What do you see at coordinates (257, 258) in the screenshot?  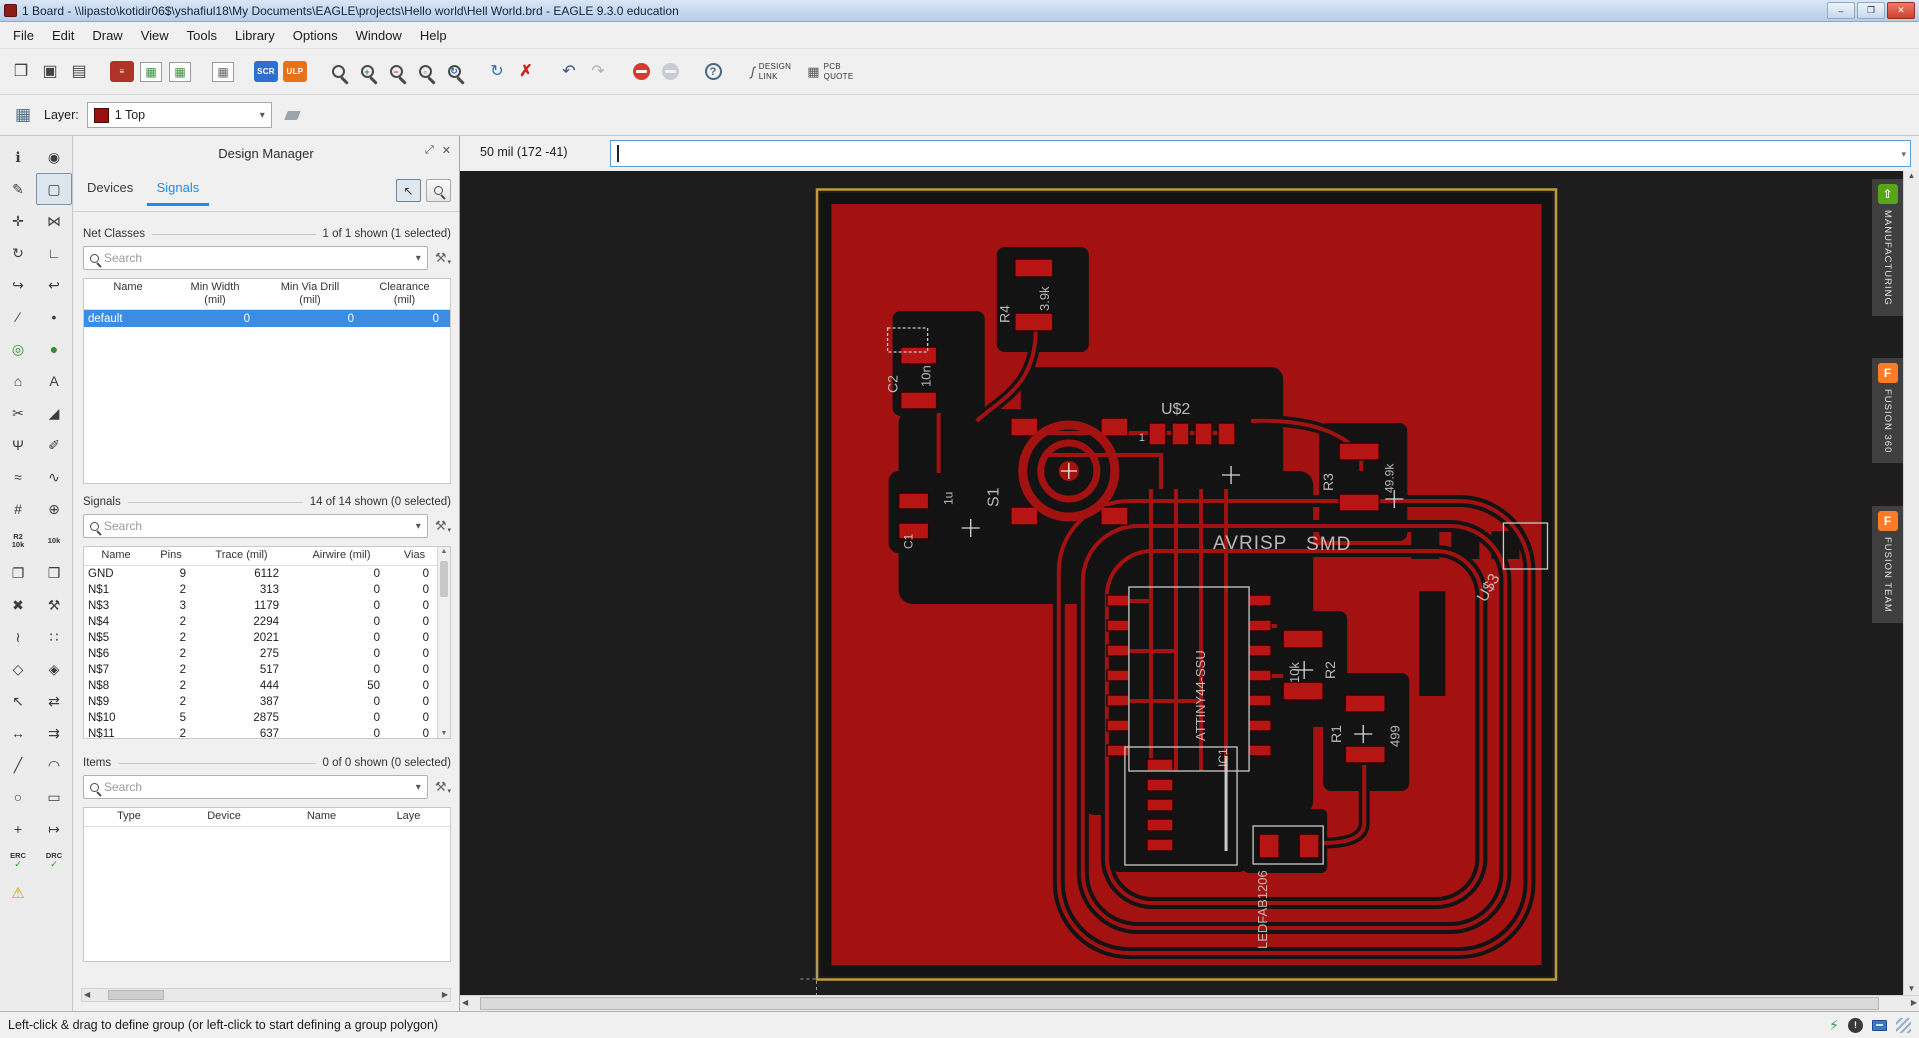 I see `net-class-search-input` at bounding box center [257, 258].